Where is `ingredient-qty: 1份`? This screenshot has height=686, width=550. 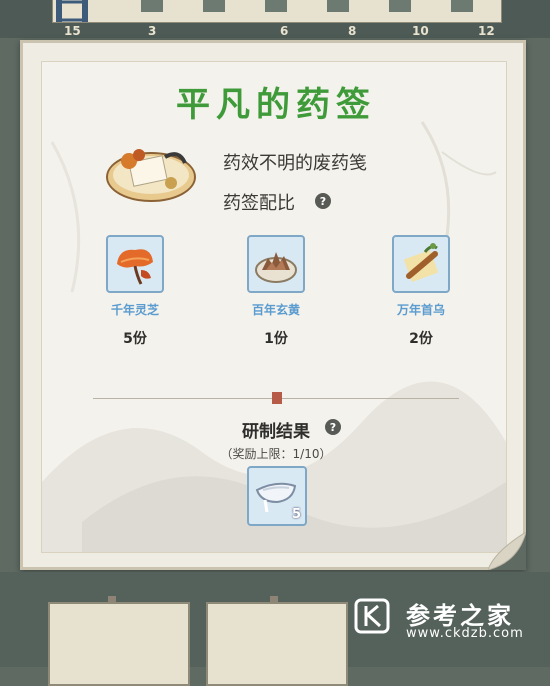 ingredient-qty: 1份 is located at coordinates (276, 339).